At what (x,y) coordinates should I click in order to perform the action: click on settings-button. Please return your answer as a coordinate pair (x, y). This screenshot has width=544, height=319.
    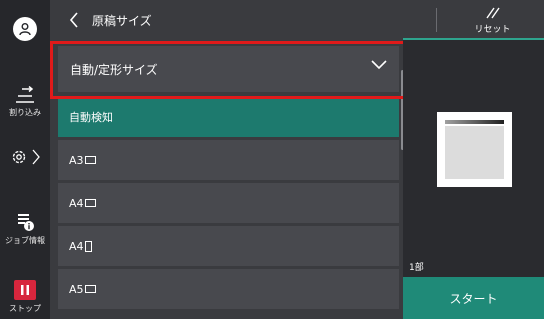
    Looking at the image, I should click on (25, 157).